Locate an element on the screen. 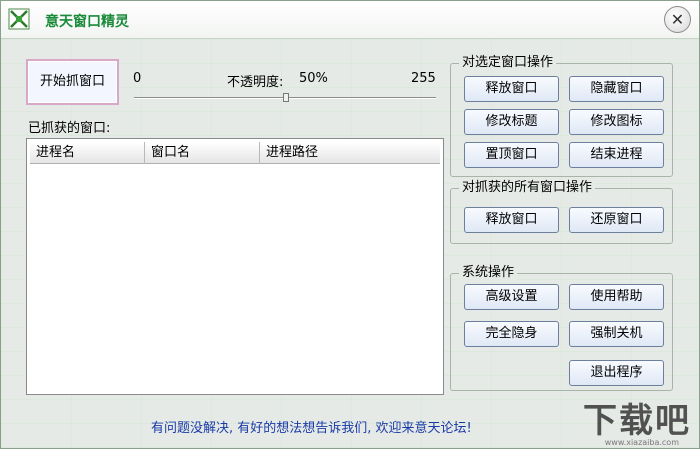  hide-window-button: 隐藏窗口 is located at coordinates (616, 89).